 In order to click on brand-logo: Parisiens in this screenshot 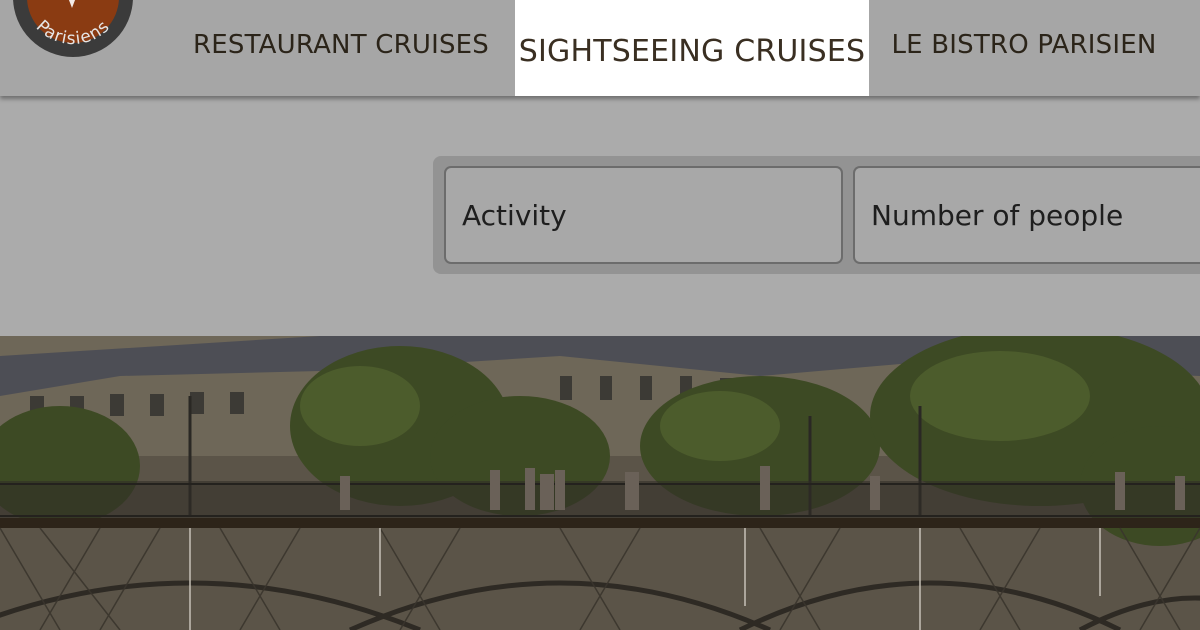, I will do `click(73, 29)`.